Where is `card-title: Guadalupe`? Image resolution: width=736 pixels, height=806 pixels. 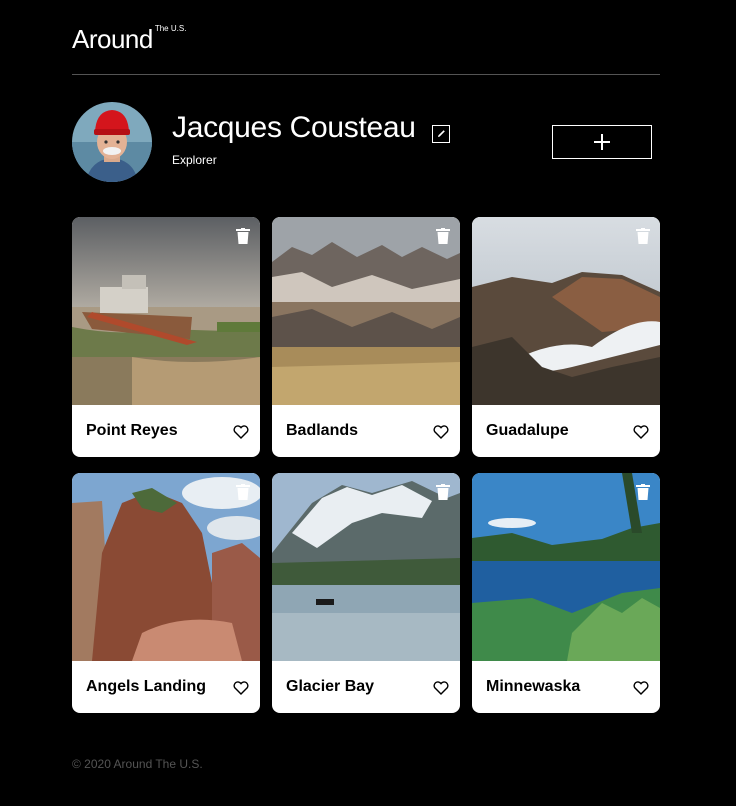 card-title: Guadalupe is located at coordinates (527, 430).